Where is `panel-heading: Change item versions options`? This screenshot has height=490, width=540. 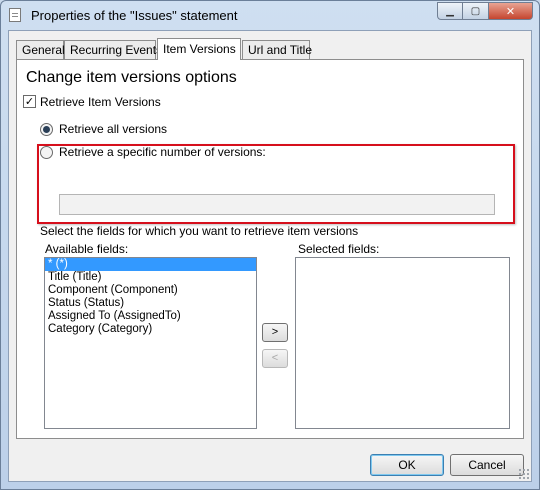 panel-heading: Change item versions options is located at coordinates (131, 77).